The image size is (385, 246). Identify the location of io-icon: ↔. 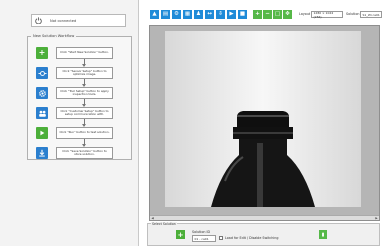
(209, 14).